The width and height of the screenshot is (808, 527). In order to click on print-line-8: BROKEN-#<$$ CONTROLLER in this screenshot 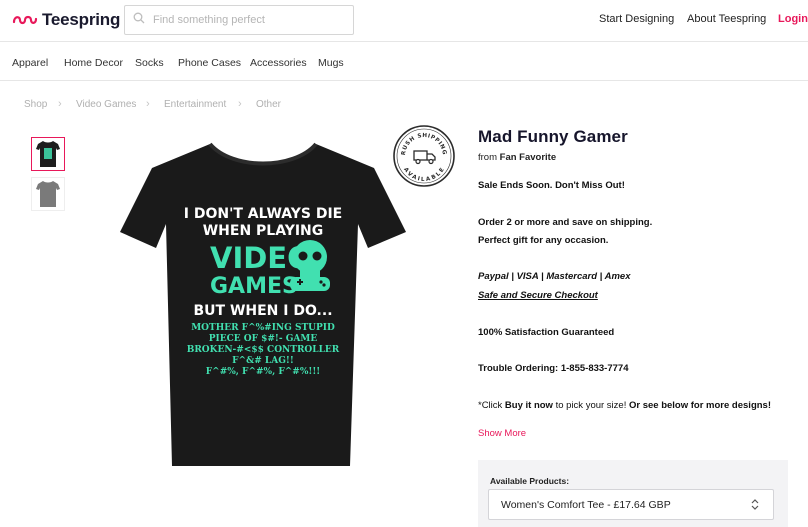, I will do `click(263, 350)`.